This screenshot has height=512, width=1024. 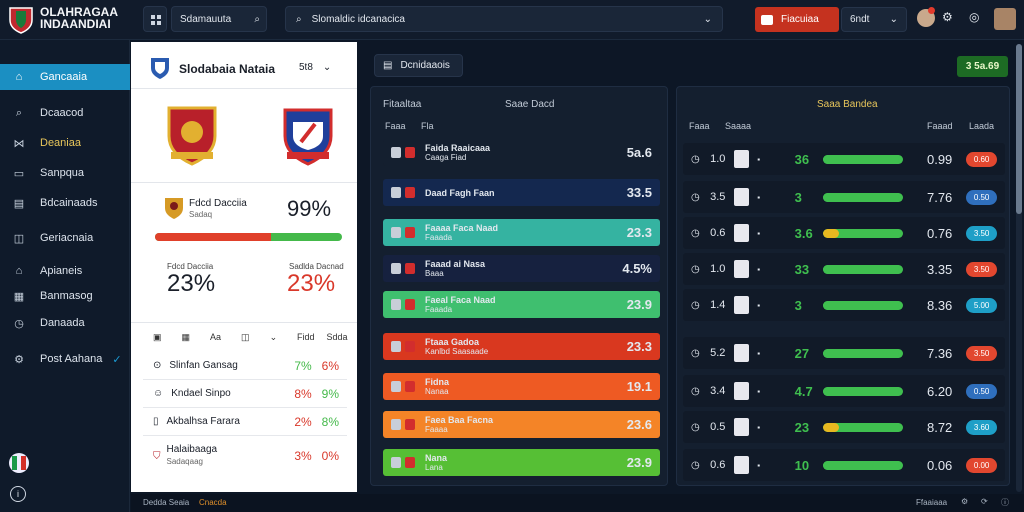 What do you see at coordinates (521, 346) in the screenshot?
I see `match-row: Ftaaa Gadoa Kanlbd Saasaade 23.3` at bounding box center [521, 346].